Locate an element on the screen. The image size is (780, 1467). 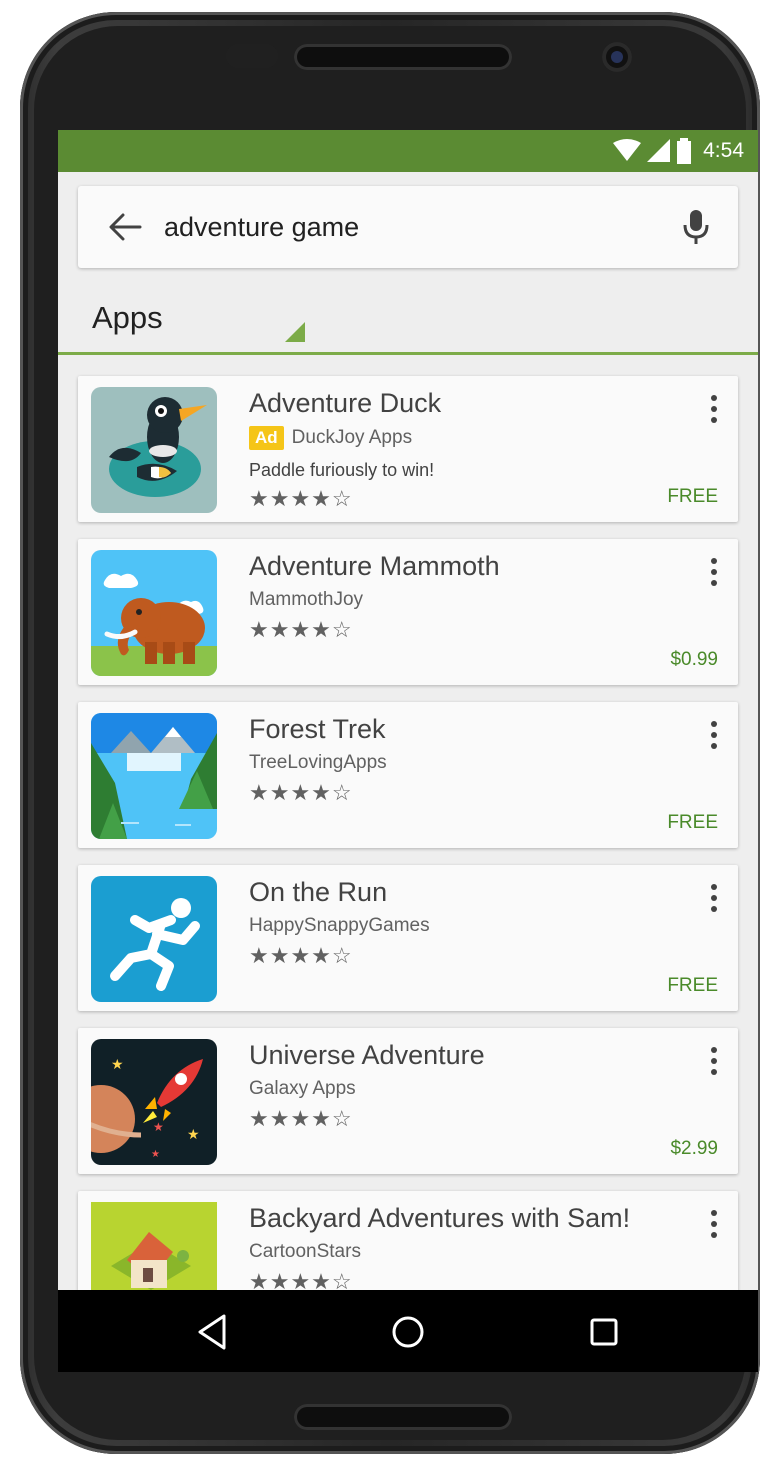
status-bar: 4:54 is located at coordinates (408, 151).